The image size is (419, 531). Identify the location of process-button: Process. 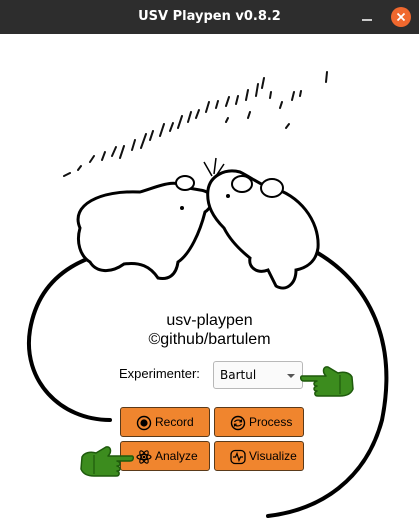
(259, 422).